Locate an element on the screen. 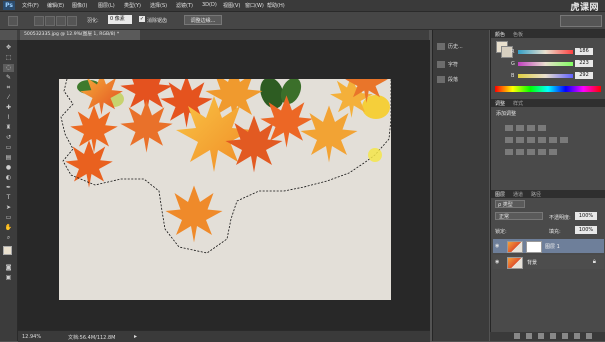 Image resolution: width=605 pixels, height=342 pixels. layer-name: 背景 is located at coordinates (532, 262).